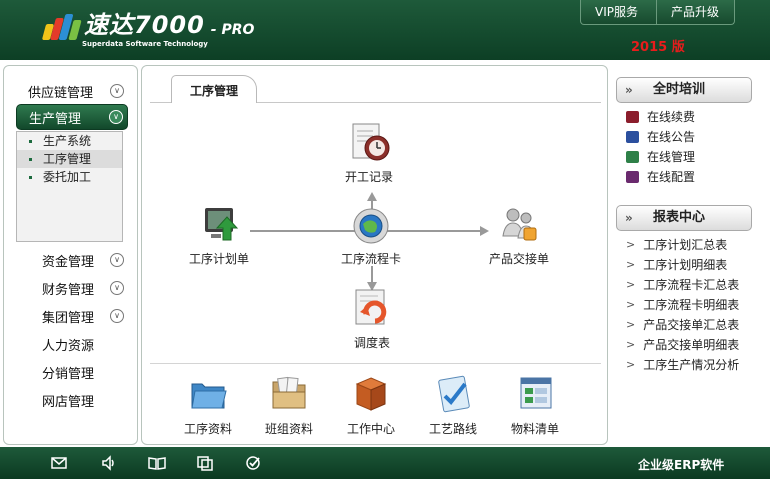 The image size is (770, 479). Describe the element at coordinates (68, 318) in the screenshot. I see `nav-item-label: 集团管理` at that location.